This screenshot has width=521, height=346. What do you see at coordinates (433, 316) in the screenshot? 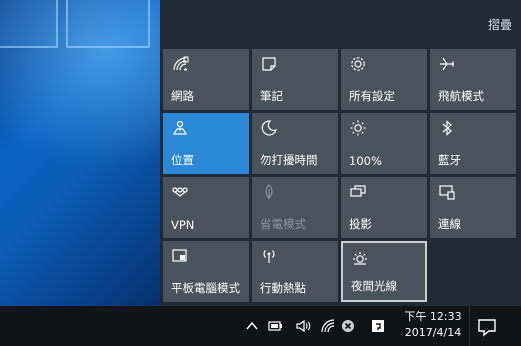
I see `clock-time: 下午 12:33` at bounding box center [433, 316].